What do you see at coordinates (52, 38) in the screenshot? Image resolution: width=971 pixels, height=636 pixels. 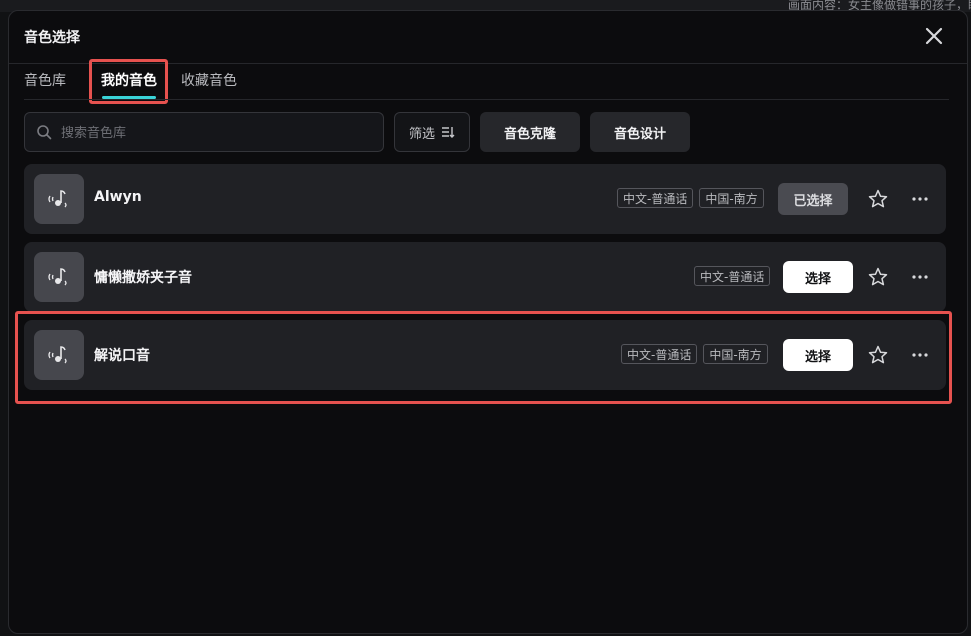 I see `modal-title: 音色选择` at bounding box center [52, 38].